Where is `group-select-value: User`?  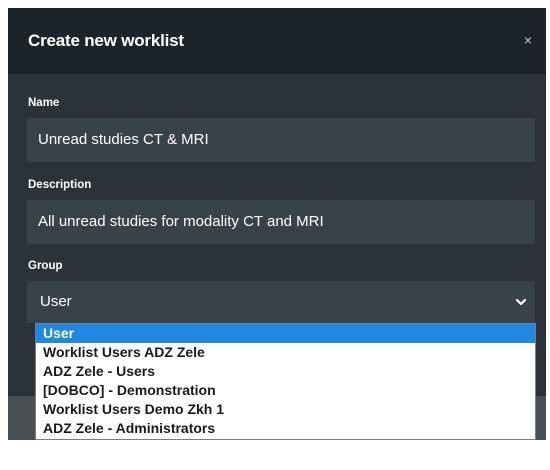 group-select-value: User is located at coordinates (56, 301).